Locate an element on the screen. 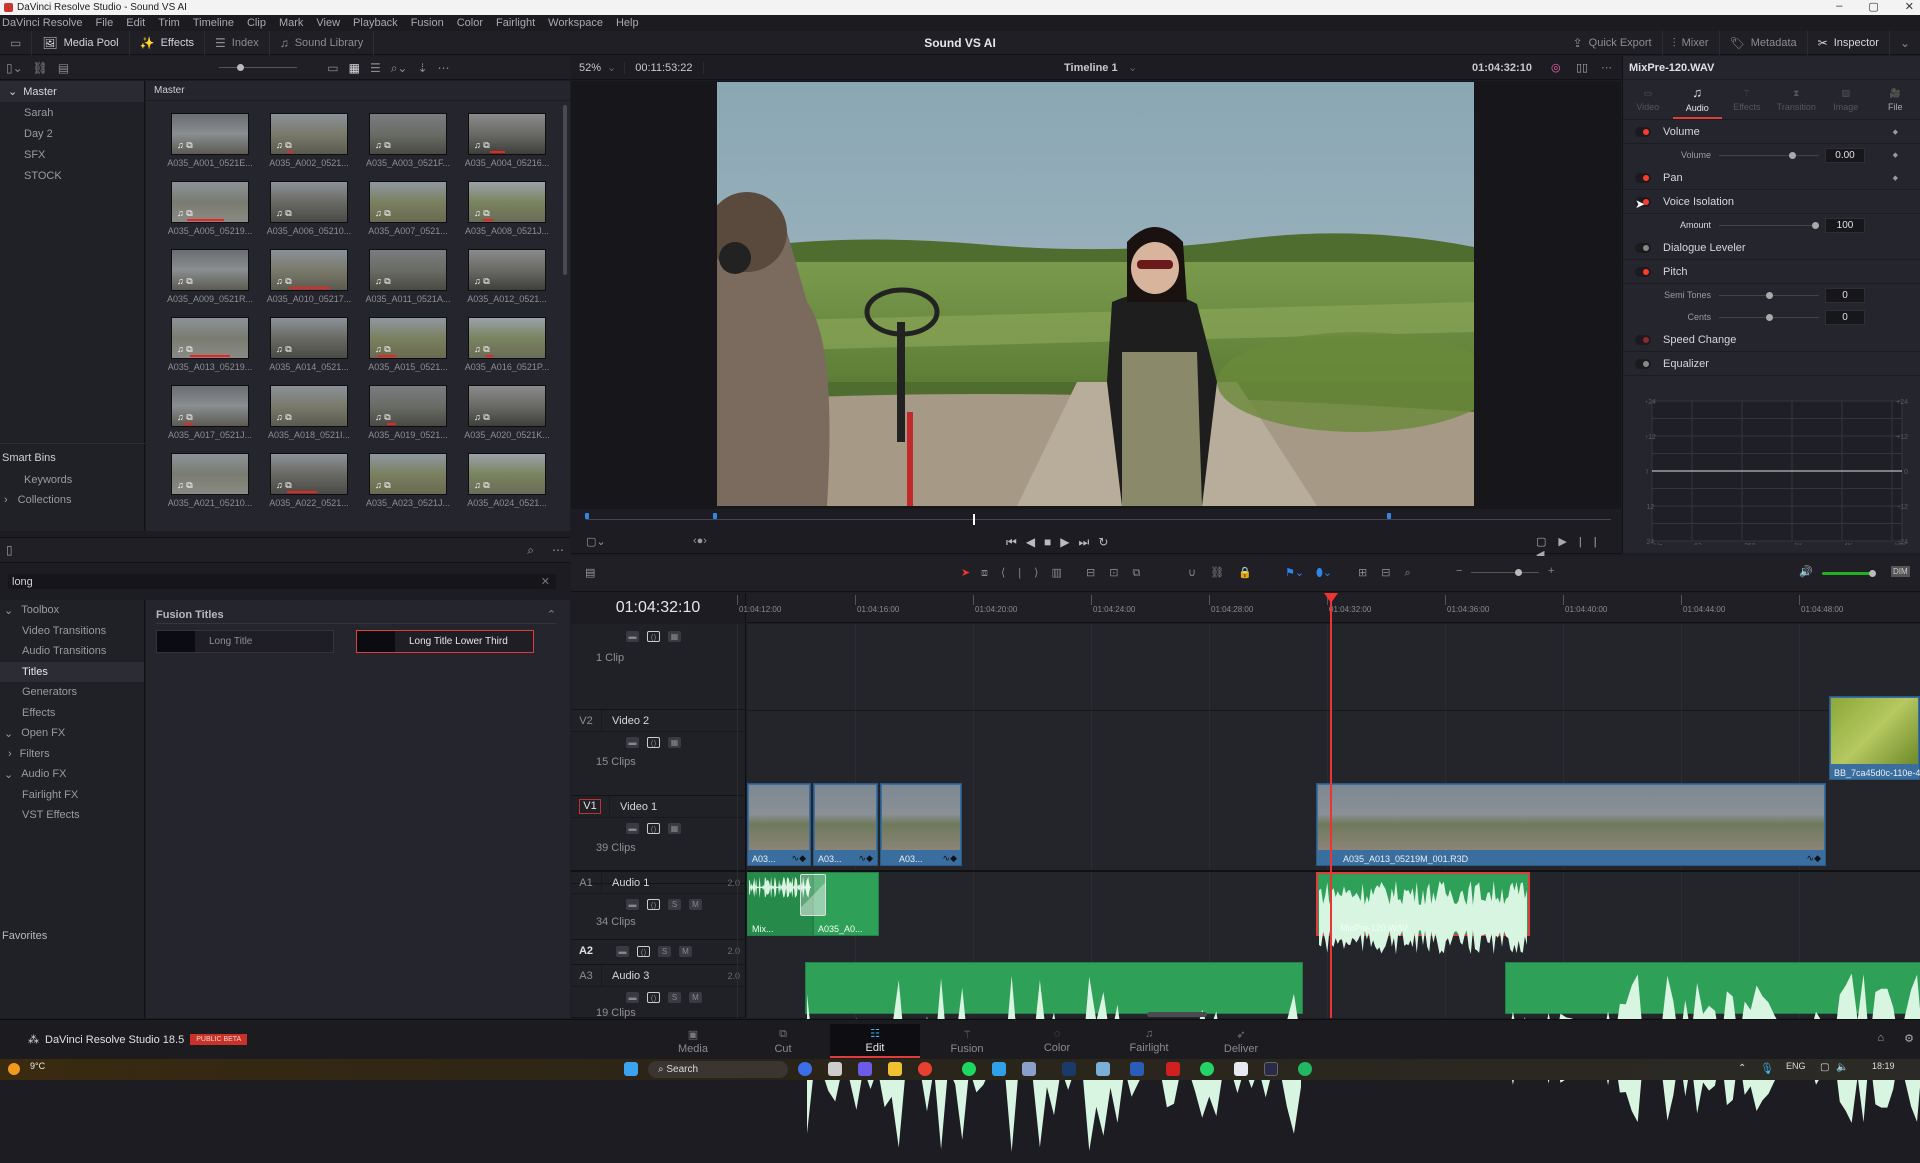 This screenshot has height=1163, width=1920. link-icon: ⛓ is located at coordinates (40, 68).